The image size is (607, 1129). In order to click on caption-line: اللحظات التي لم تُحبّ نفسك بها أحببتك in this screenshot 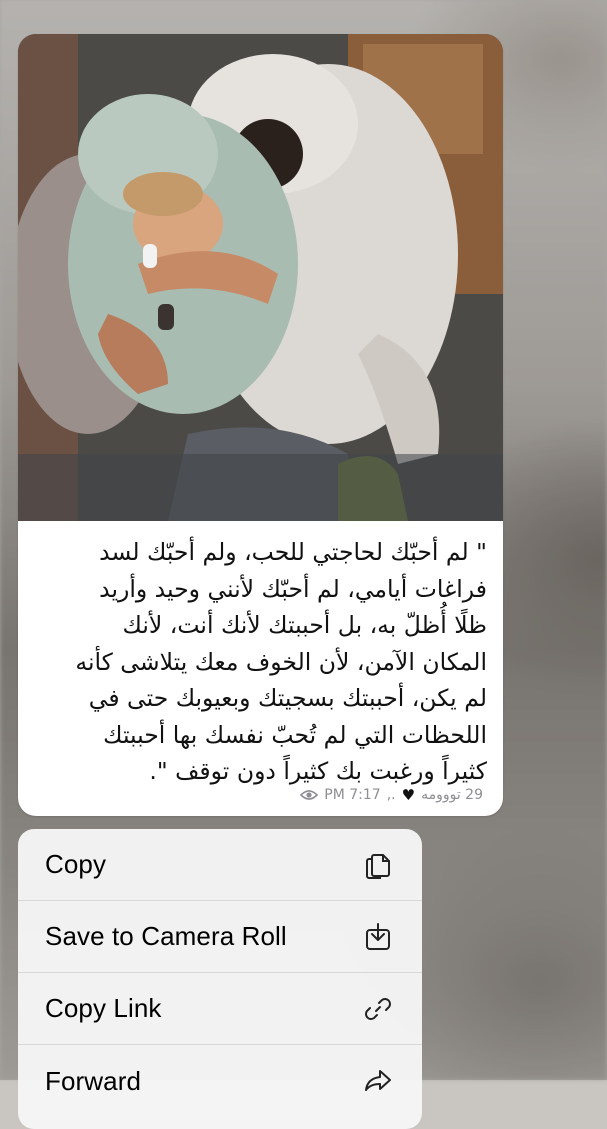, I will do `click(260, 735)`.